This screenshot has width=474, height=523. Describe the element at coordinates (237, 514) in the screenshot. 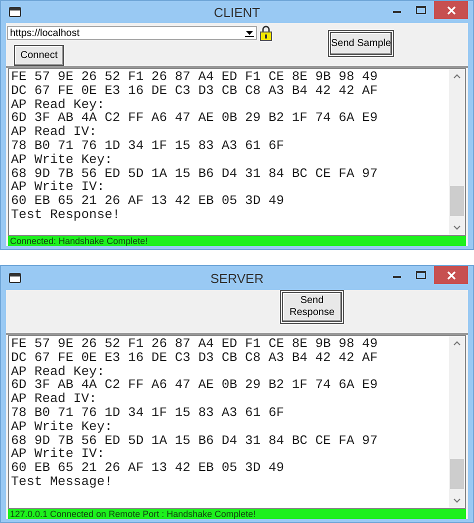

I see `status-bar: 127.0.0.1 Connected on Remote Port : Handshake Complete!` at that location.